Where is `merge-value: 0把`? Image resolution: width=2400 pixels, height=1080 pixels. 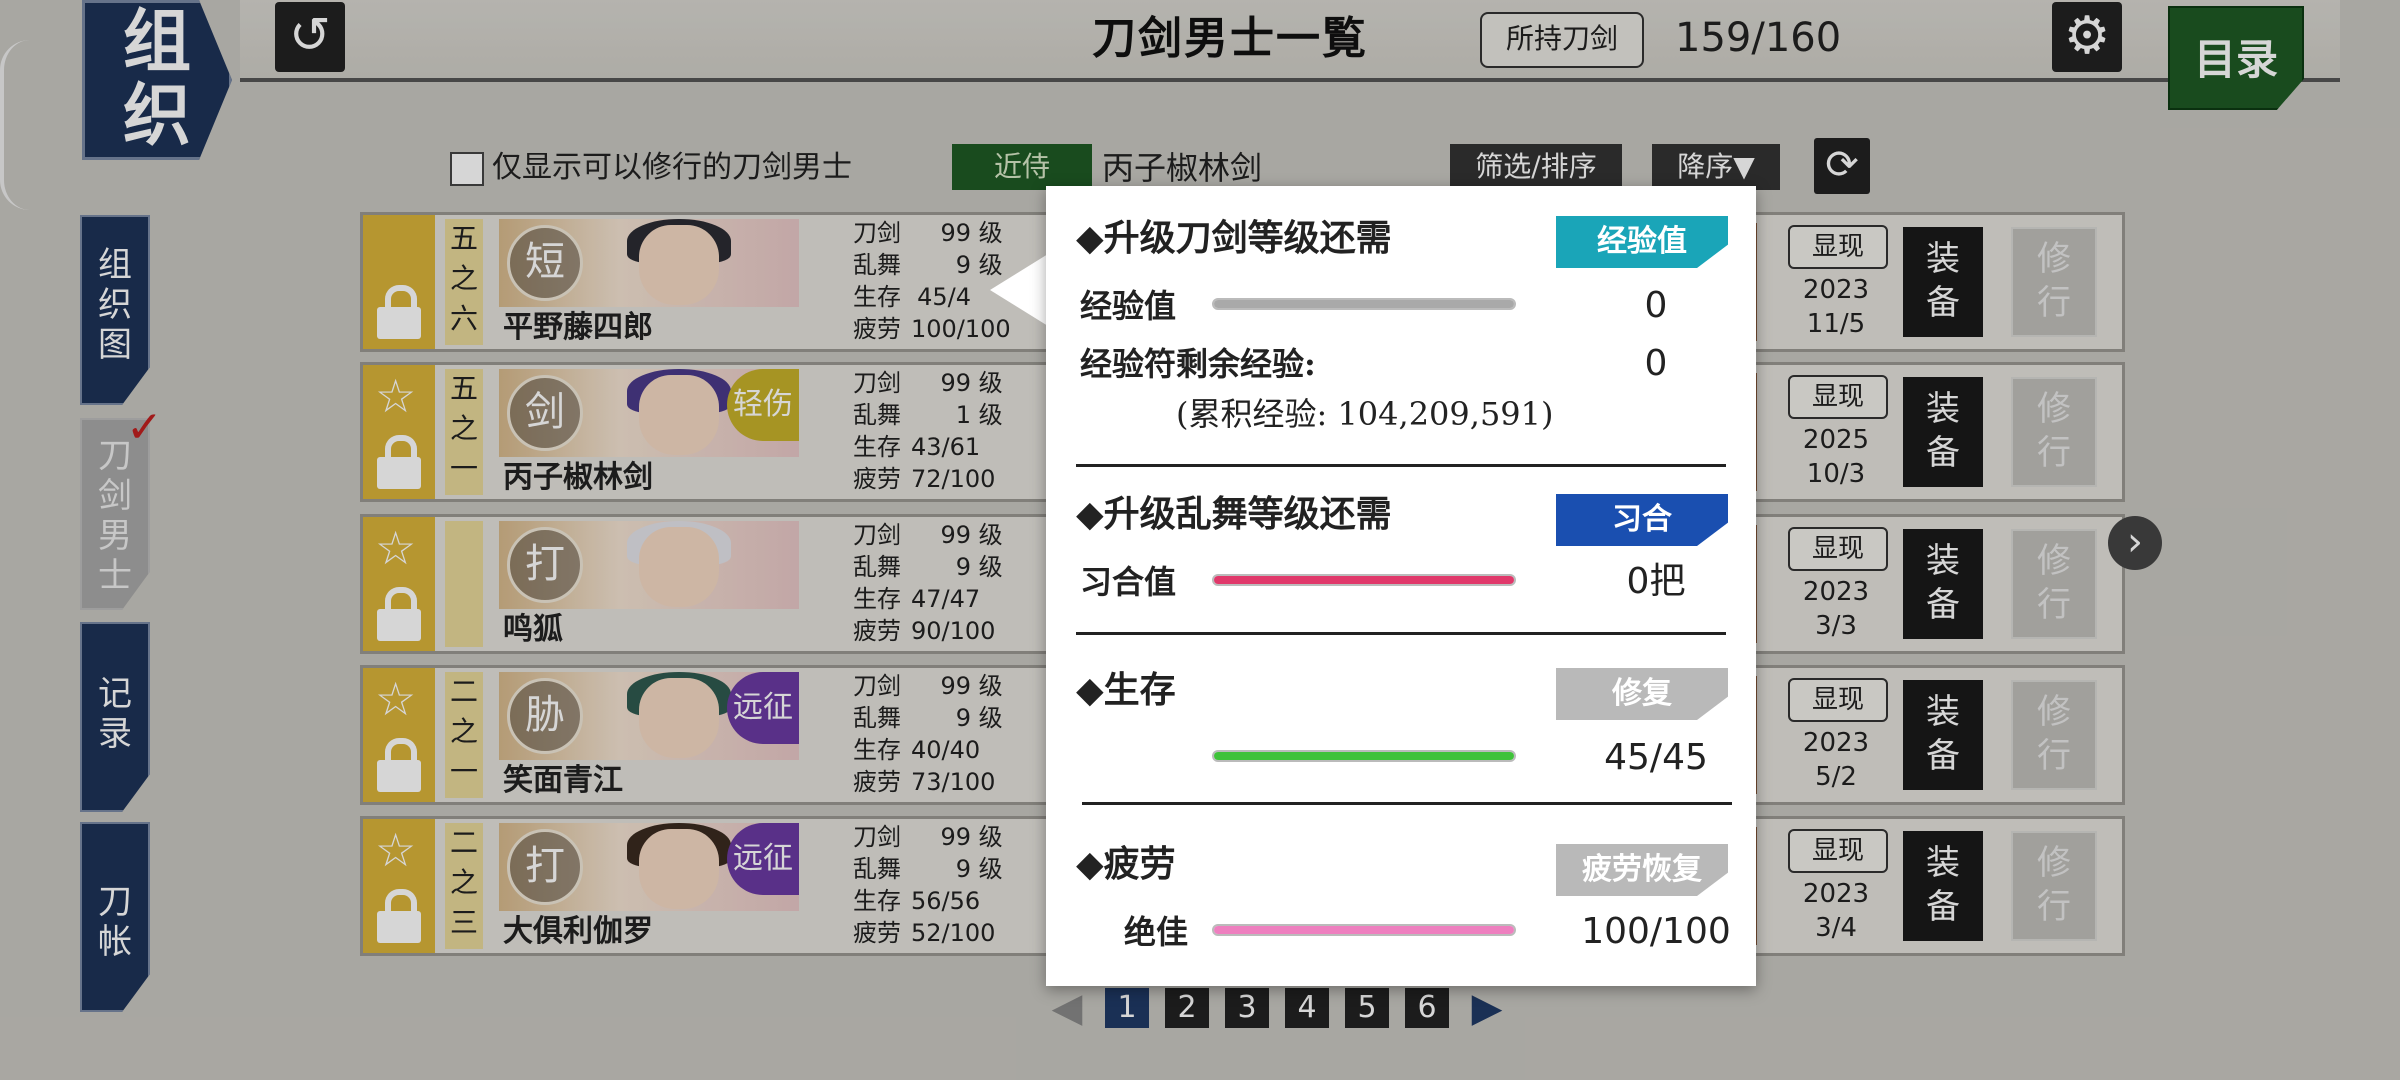 merge-value: 0把 is located at coordinates (1656, 581).